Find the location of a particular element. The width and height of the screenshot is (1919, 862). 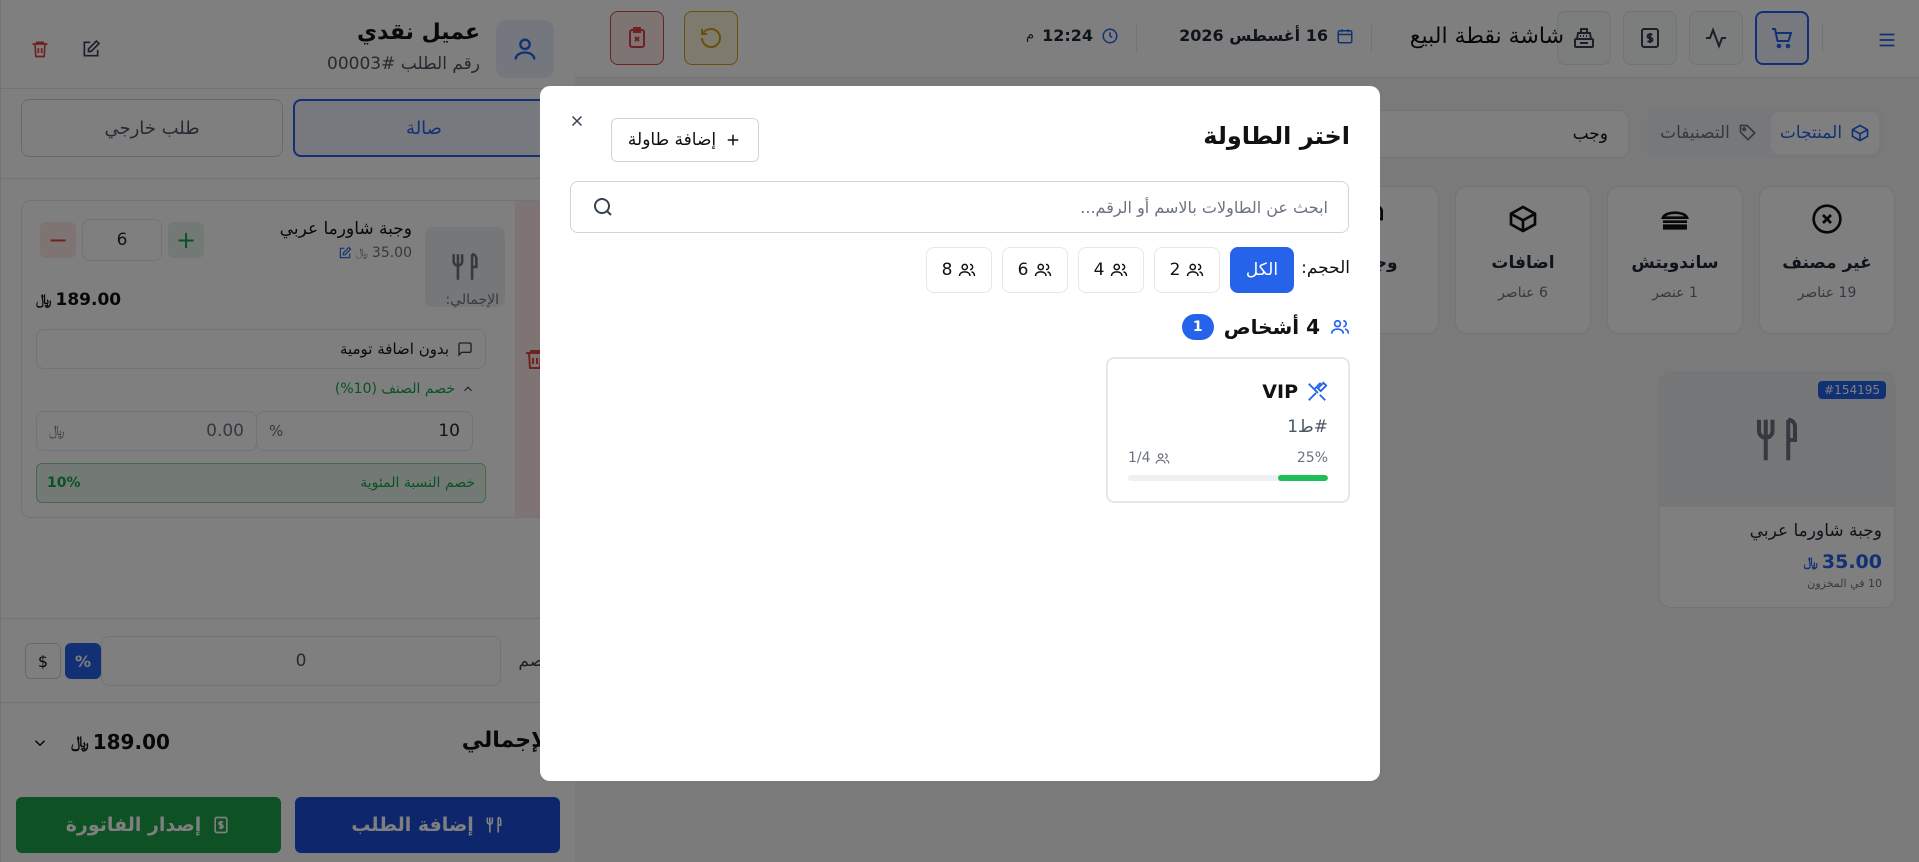

table-card-header: VIP is located at coordinates (1295, 392).